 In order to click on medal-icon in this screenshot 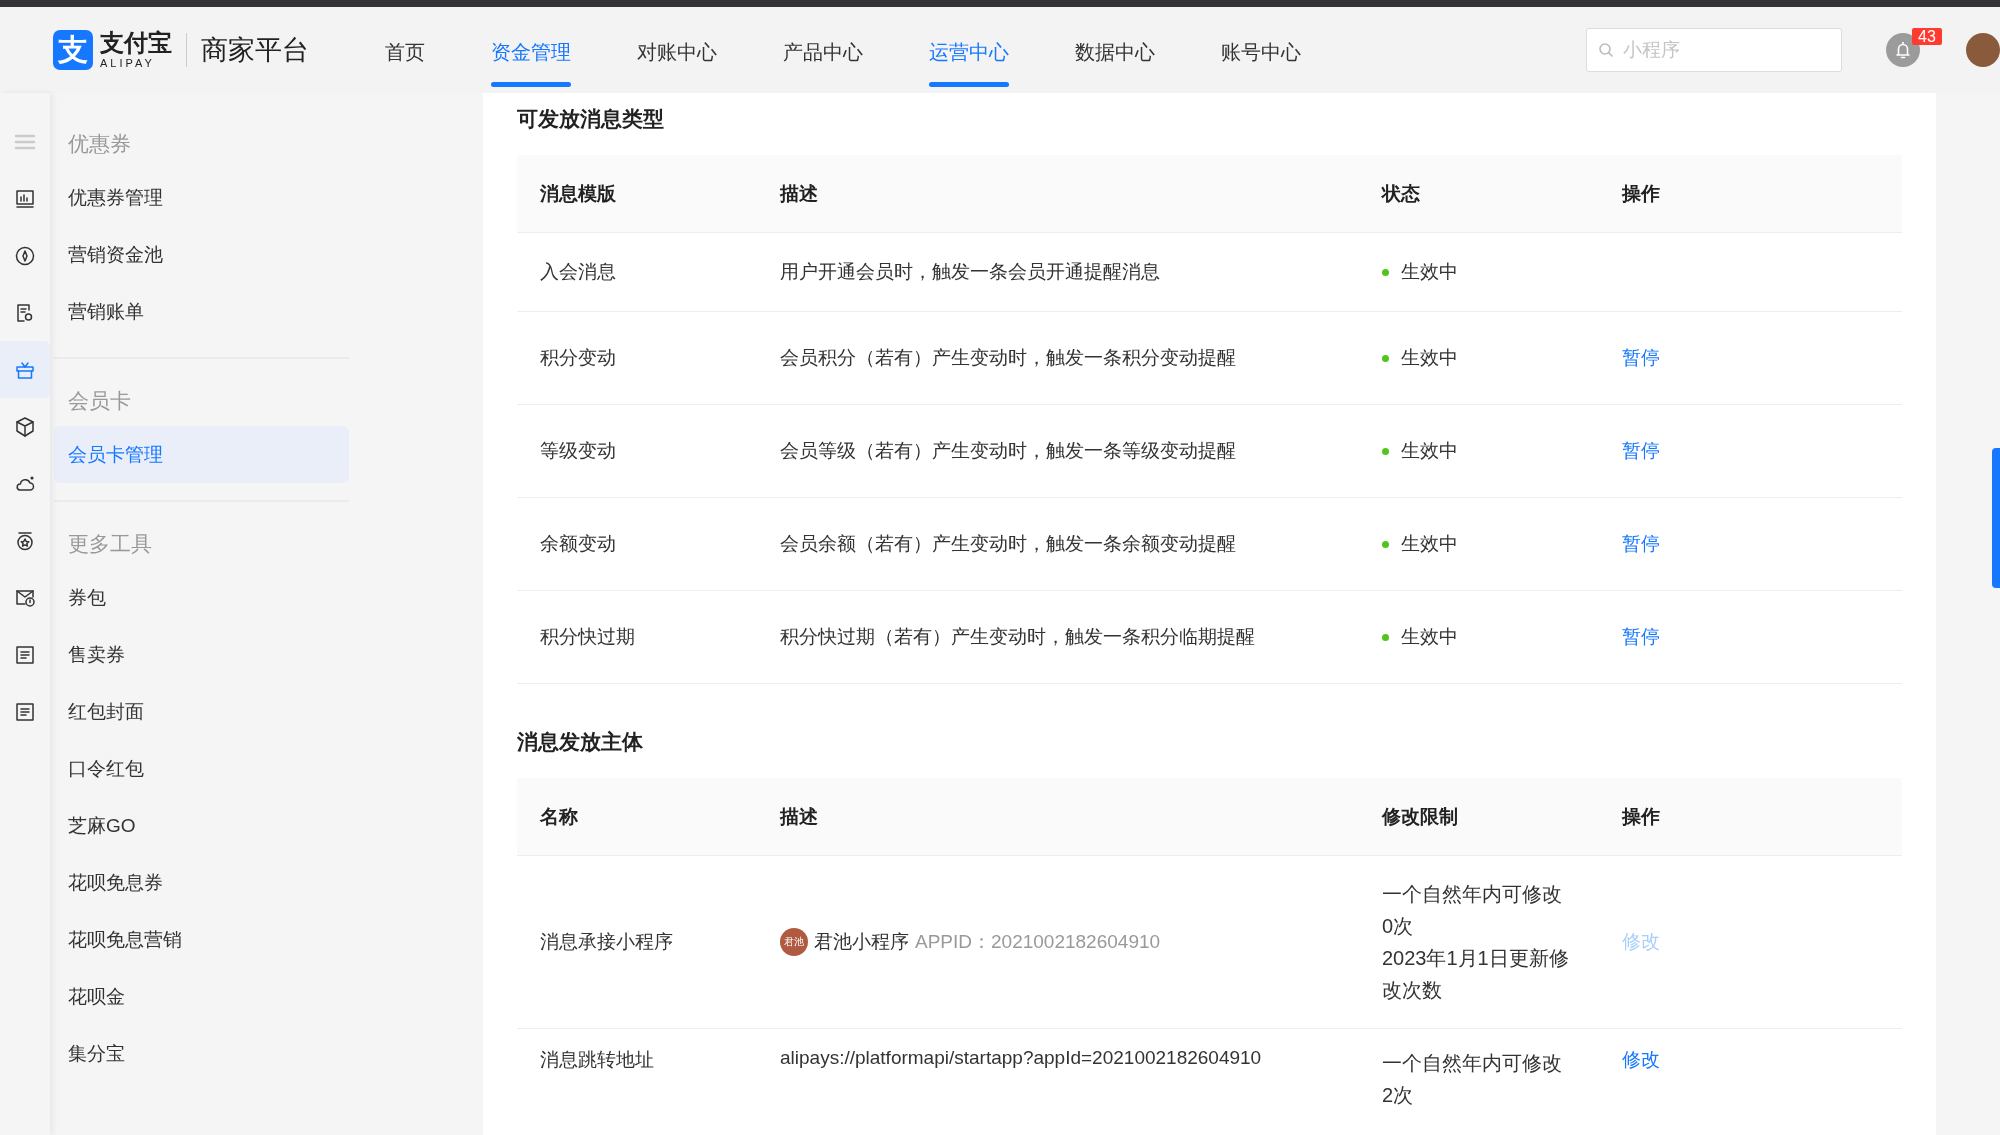, I will do `click(25, 540)`.